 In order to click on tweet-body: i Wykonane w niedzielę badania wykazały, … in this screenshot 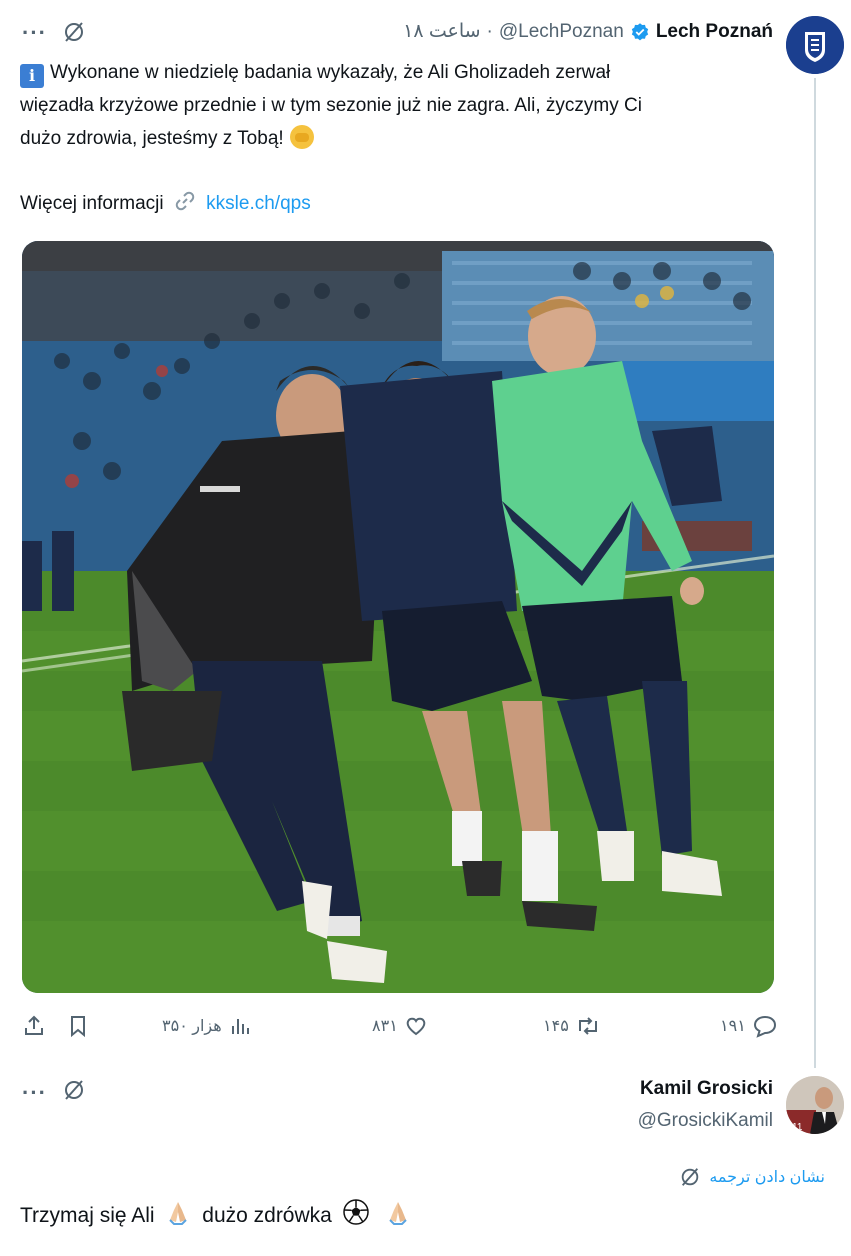, I will do `click(390, 105)`.